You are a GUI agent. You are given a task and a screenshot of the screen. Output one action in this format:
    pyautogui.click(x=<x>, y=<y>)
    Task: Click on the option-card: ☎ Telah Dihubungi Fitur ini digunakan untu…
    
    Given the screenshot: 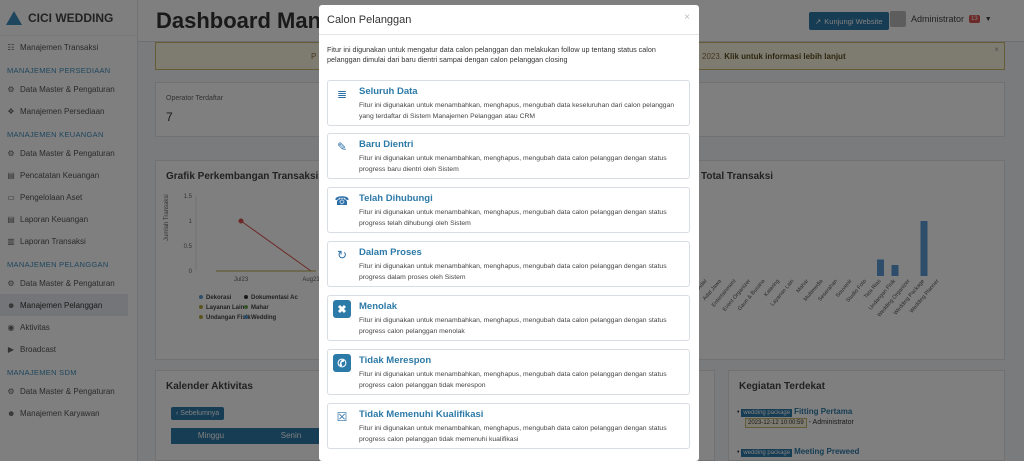 What is the action you would take?
    pyautogui.click(x=508, y=210)
    